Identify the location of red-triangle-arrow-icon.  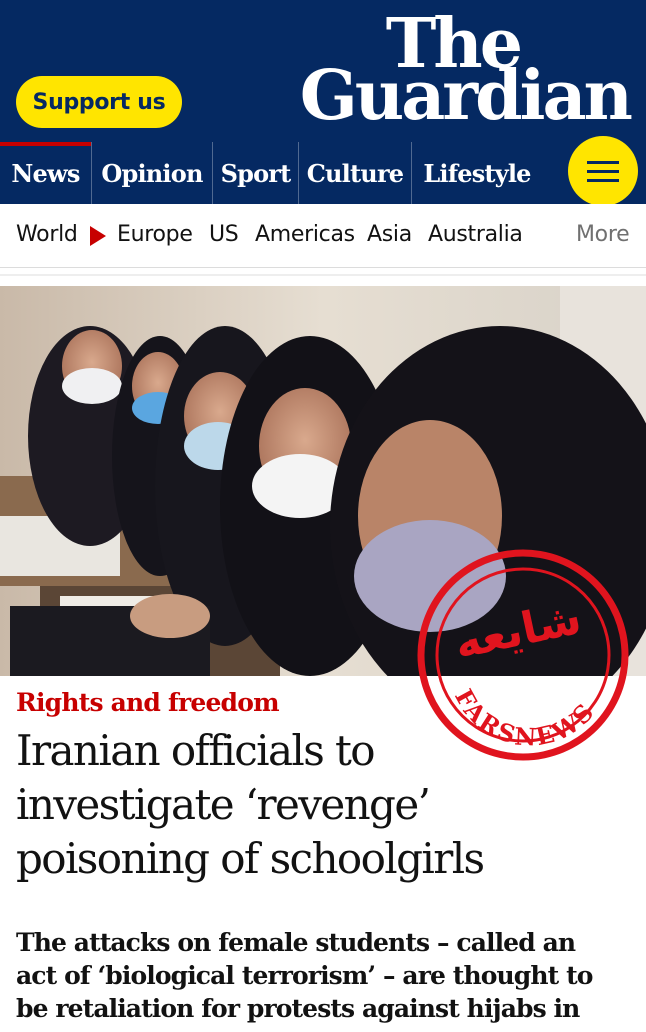
(98, 236).